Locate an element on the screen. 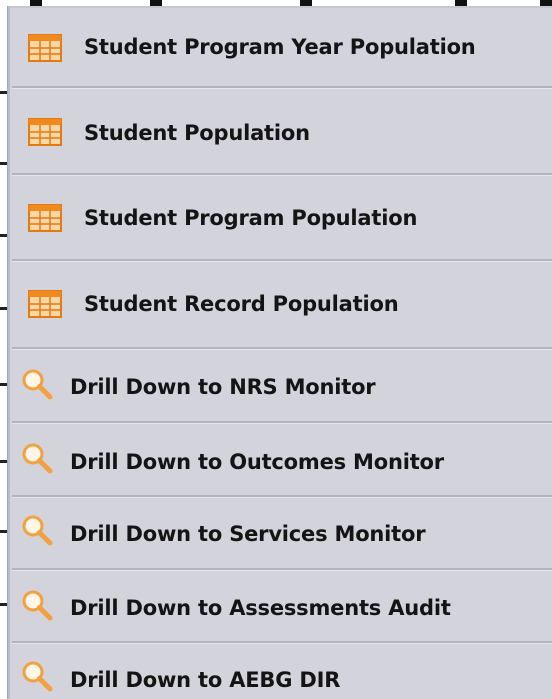  menu-item-drill-down-aebg-dir: Drill Down to AEBG DIR is located at coordinates (281, 671).